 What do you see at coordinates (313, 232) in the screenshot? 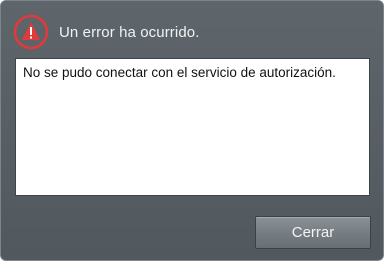
I see `close-button: Cerrar` at bounding box center [313, 232].